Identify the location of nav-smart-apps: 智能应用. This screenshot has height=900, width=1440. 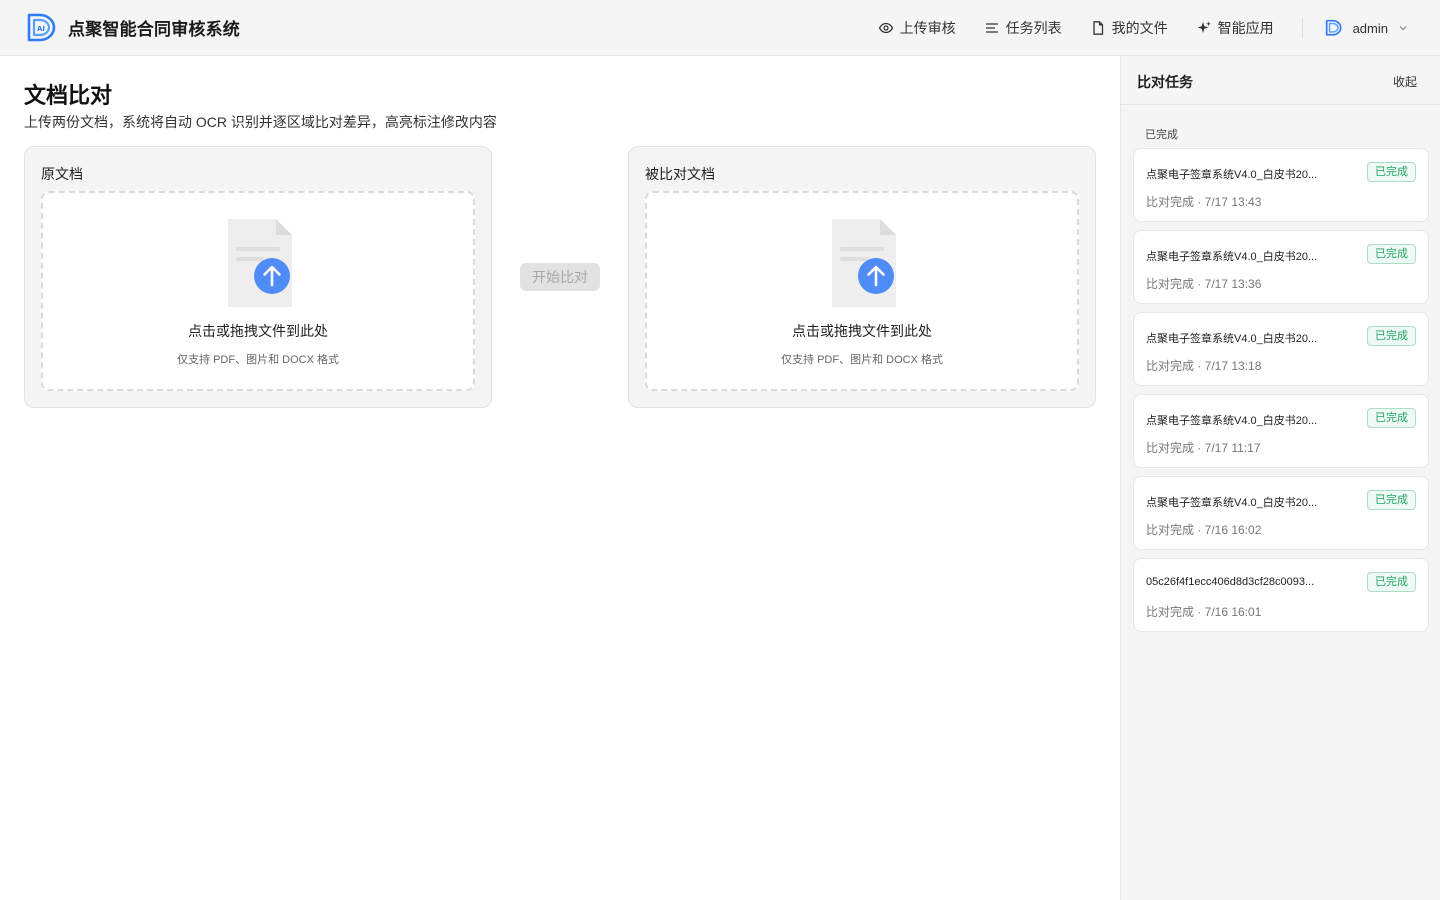
(1235, 28).